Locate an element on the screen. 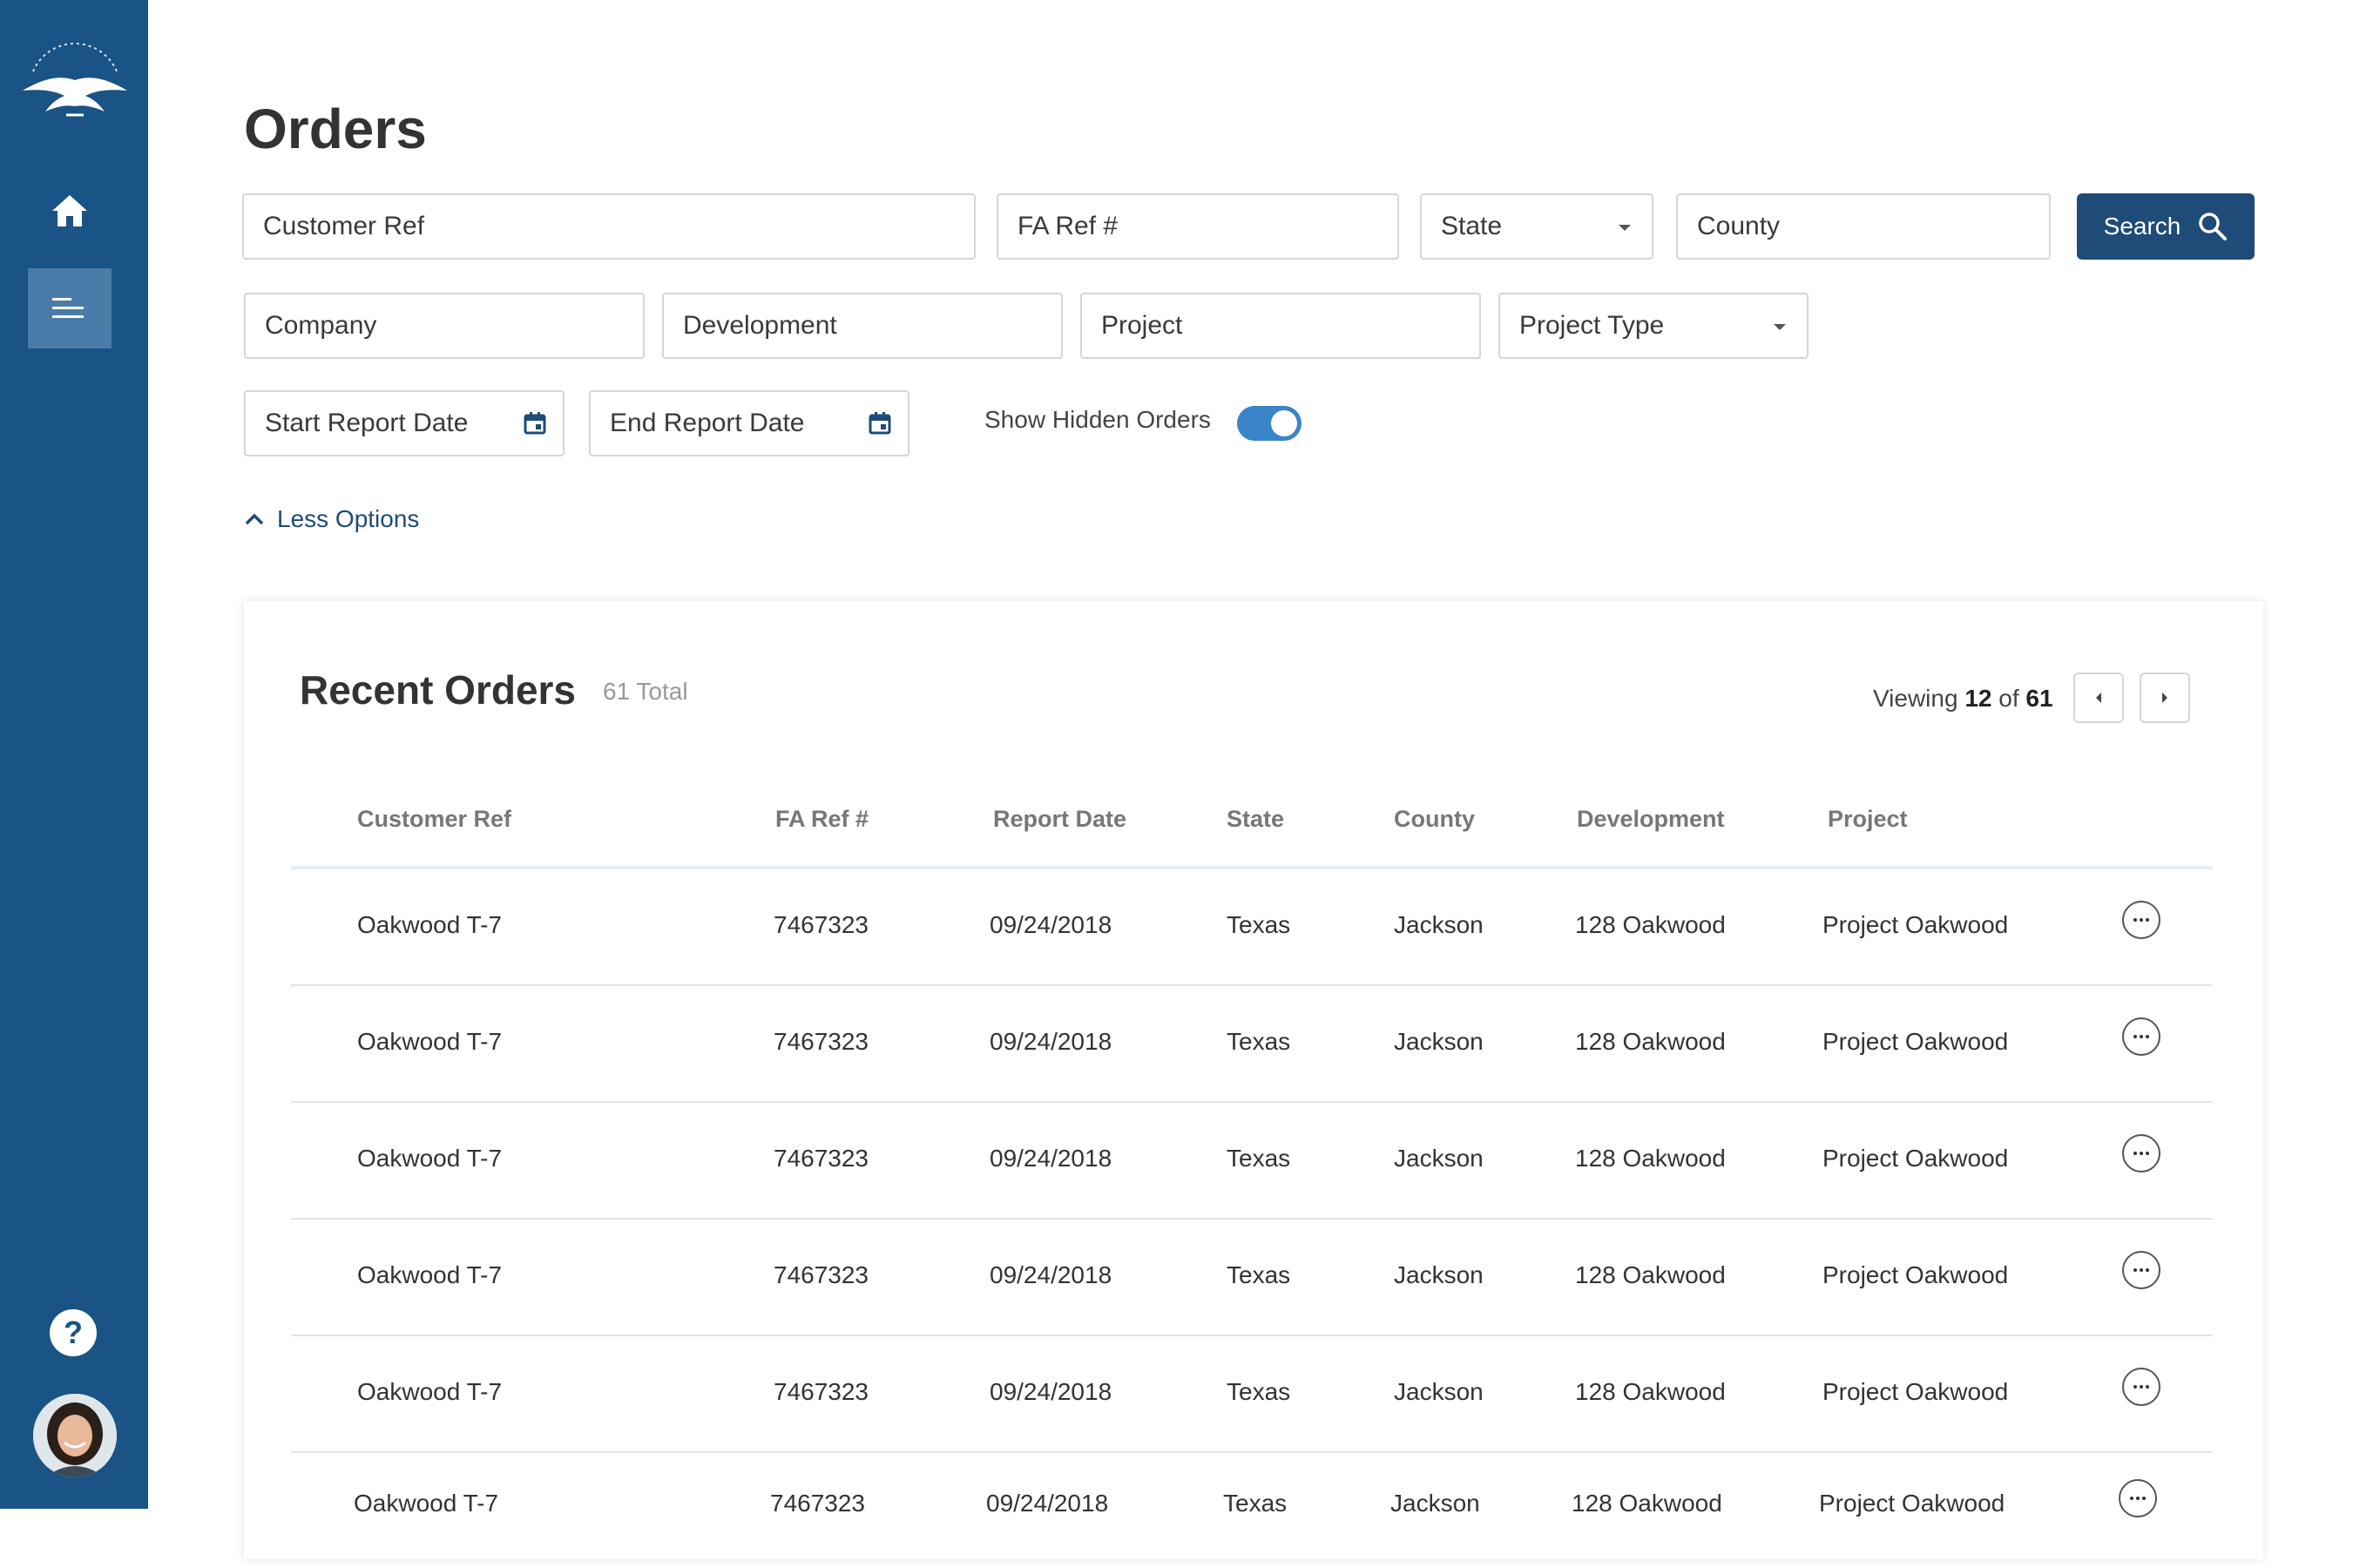 Image resolution: width=2380 pixels, height=1568 pixels. viewing-of: of is located at coordinates (2008, 698).